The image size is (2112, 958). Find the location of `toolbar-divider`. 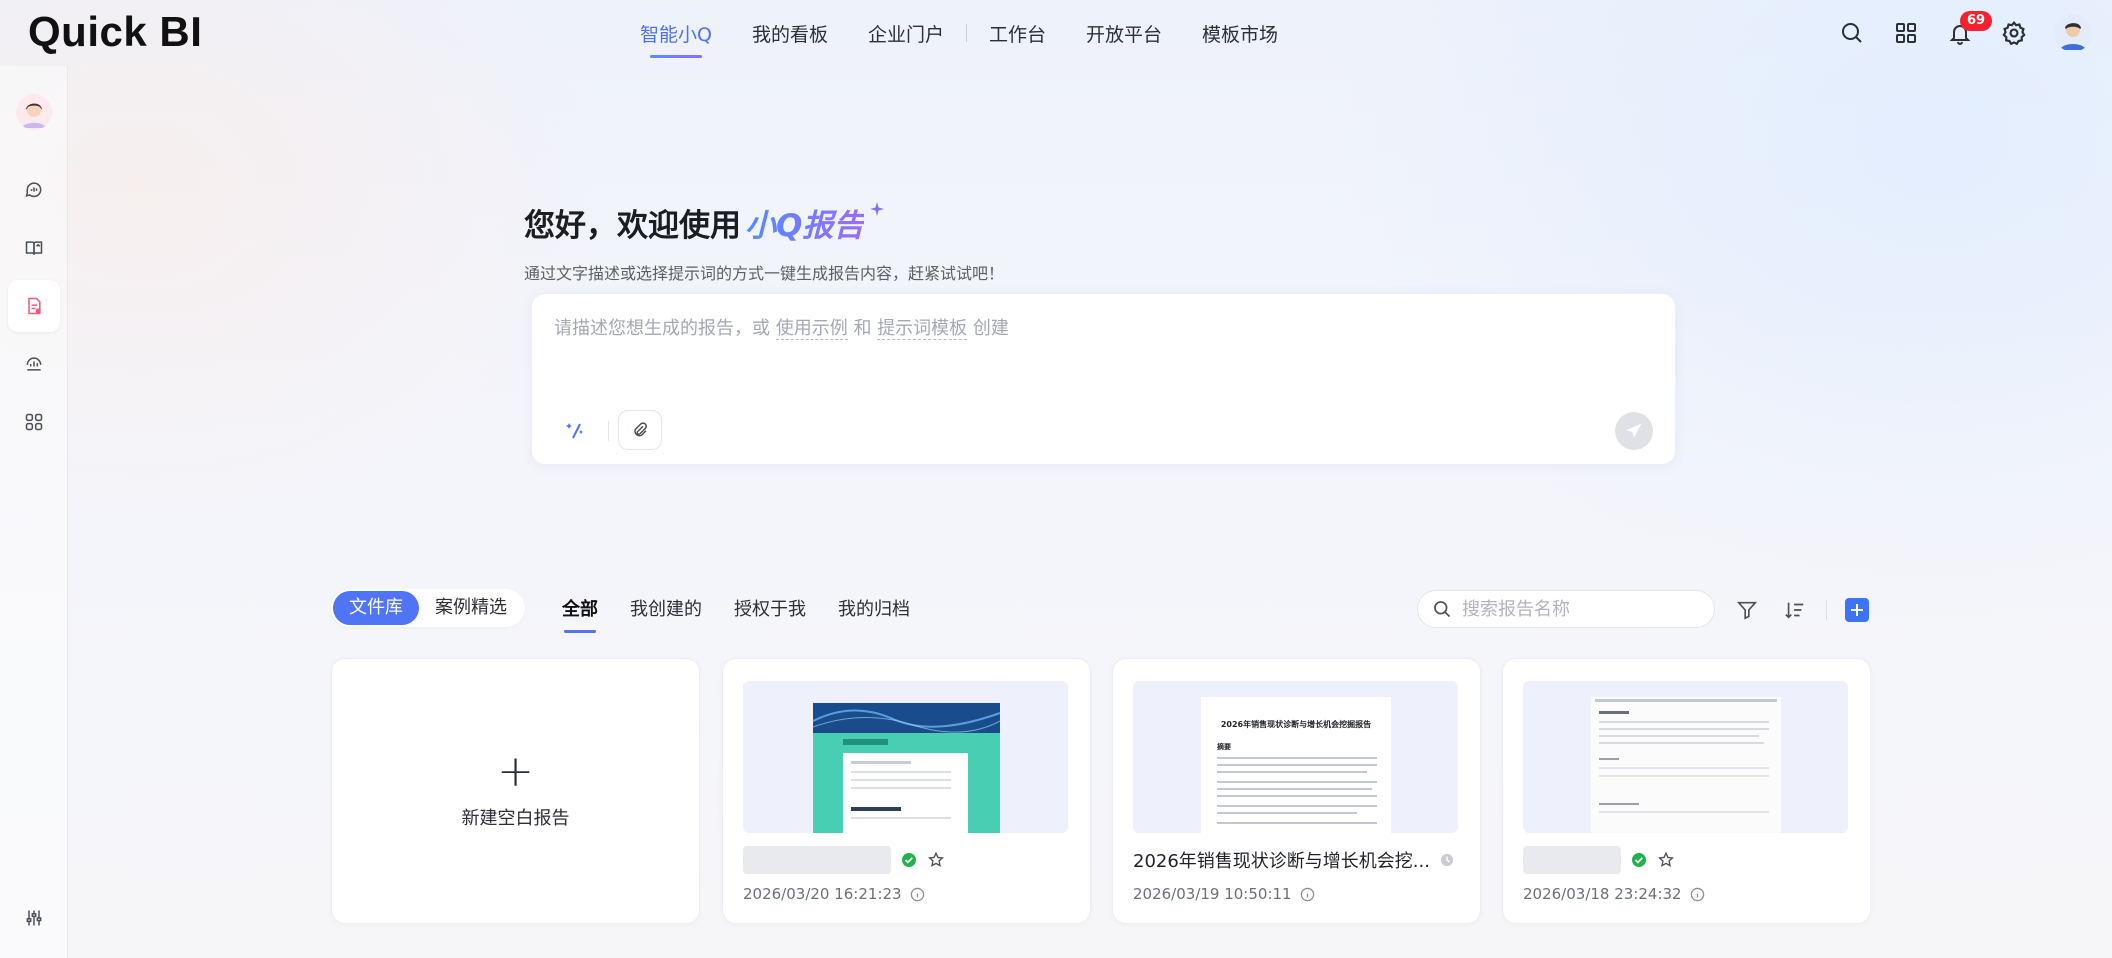

toolbar-divider is located at coordinates (1826, 610).